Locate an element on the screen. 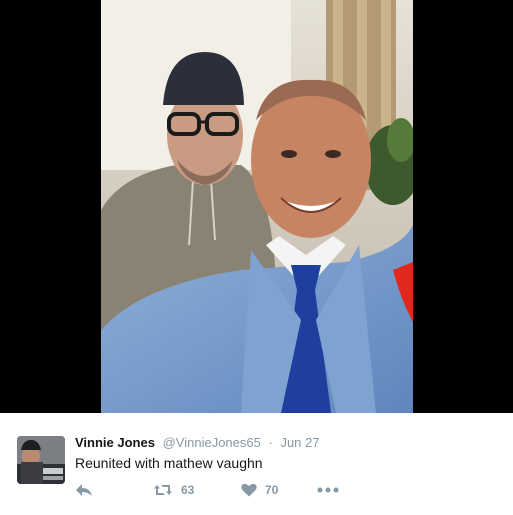  avatar is located at coordinates (41, 460).